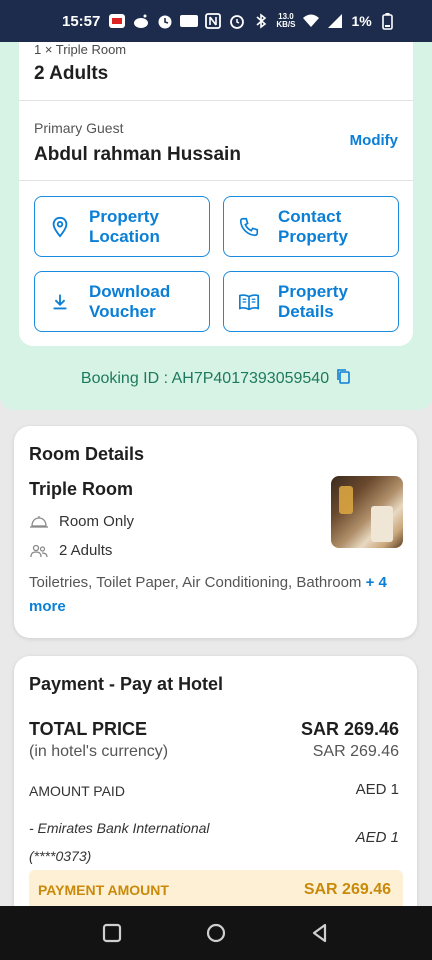  Describe the element at coordinates (347, 889) in the screenshot. I see `payment-amount-value: SAR 269.46` at that location.